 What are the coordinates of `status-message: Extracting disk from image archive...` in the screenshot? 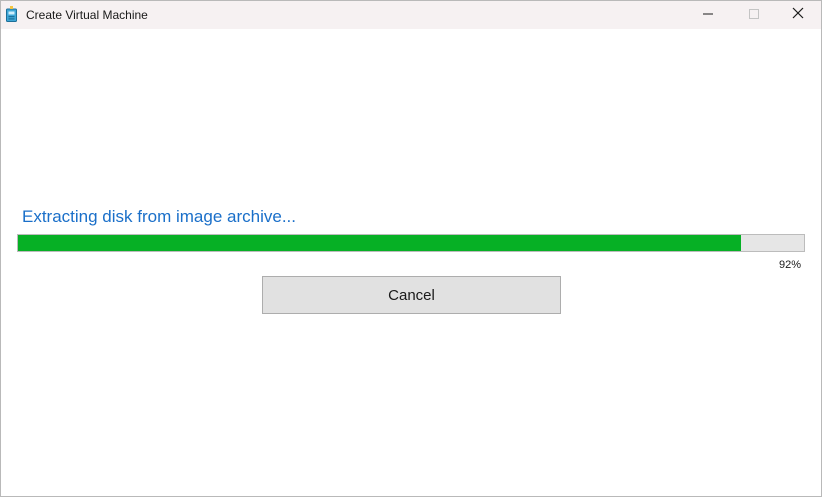 It's located at (159, 216).